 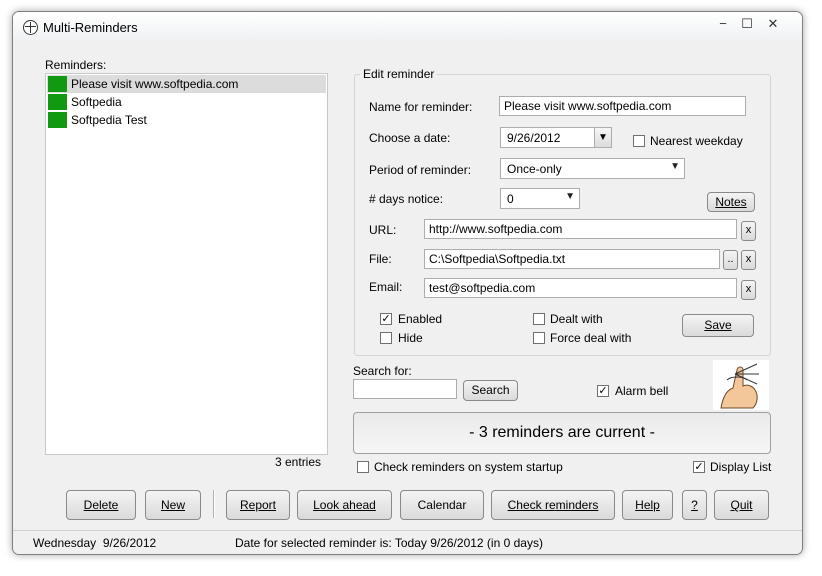 I want to click on alarm-bell-checkbox: ✓, so click(x=603, y=391).